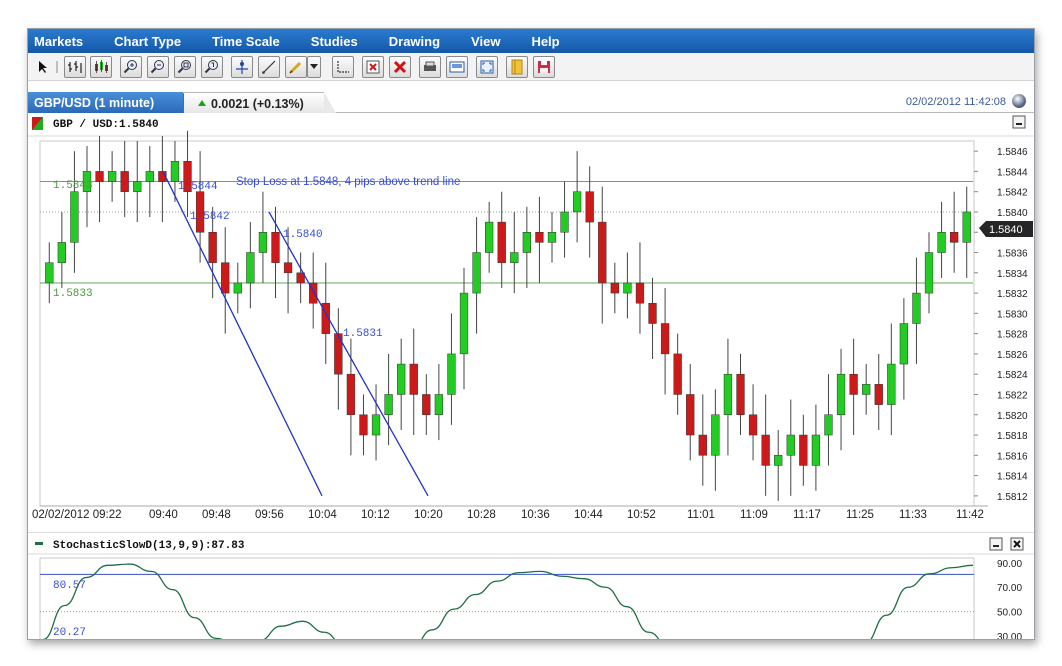  What do you see at coordinates (111, 102) in the screenshot?
I see `tab-gbp-usd: GBP/USD (1 minute)` at bounding box center [111, 102].